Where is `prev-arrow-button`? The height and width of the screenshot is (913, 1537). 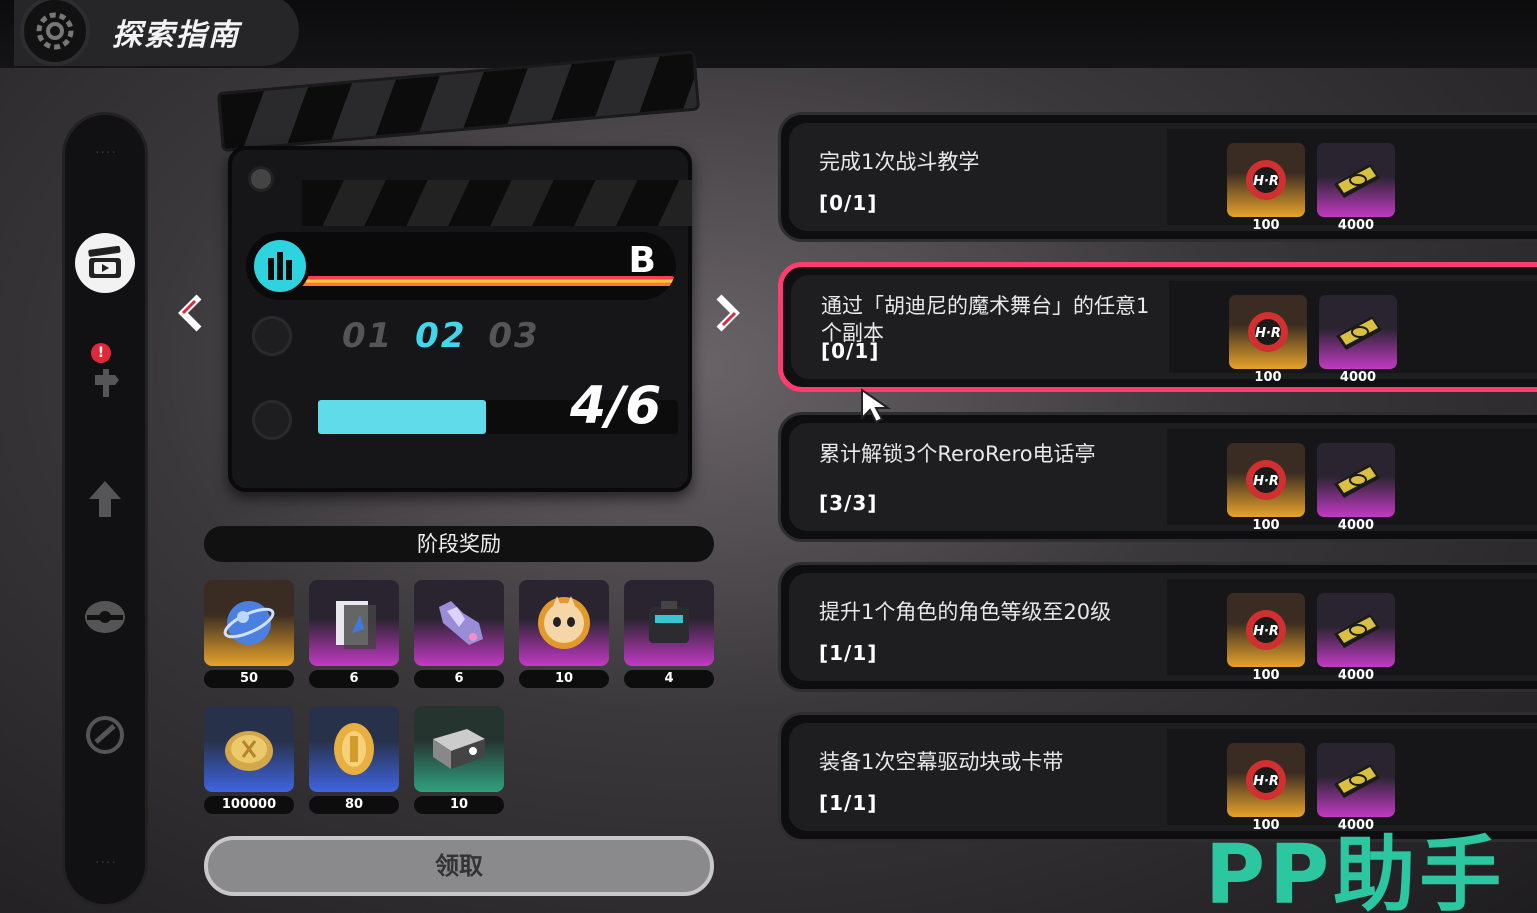 prev-arrow-button is located at coordinates (190, 313).